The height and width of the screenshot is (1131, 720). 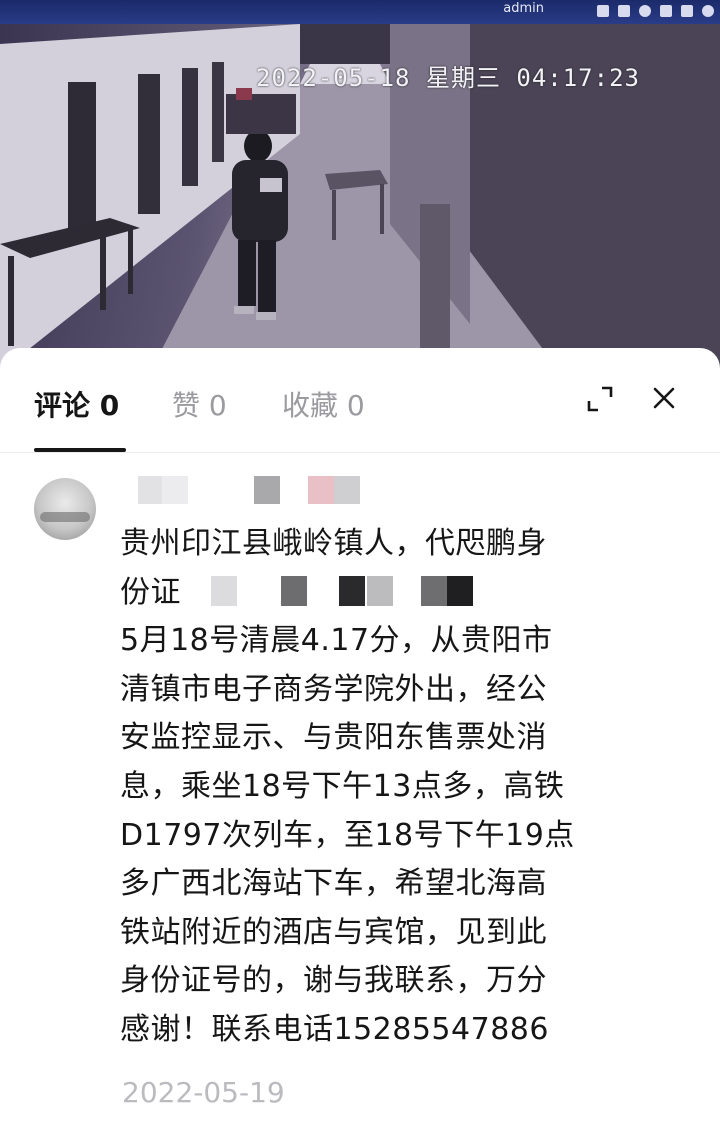 I want to click on comment-line: D1797次列车，至18号下午19点, so click(x=347, y=835).